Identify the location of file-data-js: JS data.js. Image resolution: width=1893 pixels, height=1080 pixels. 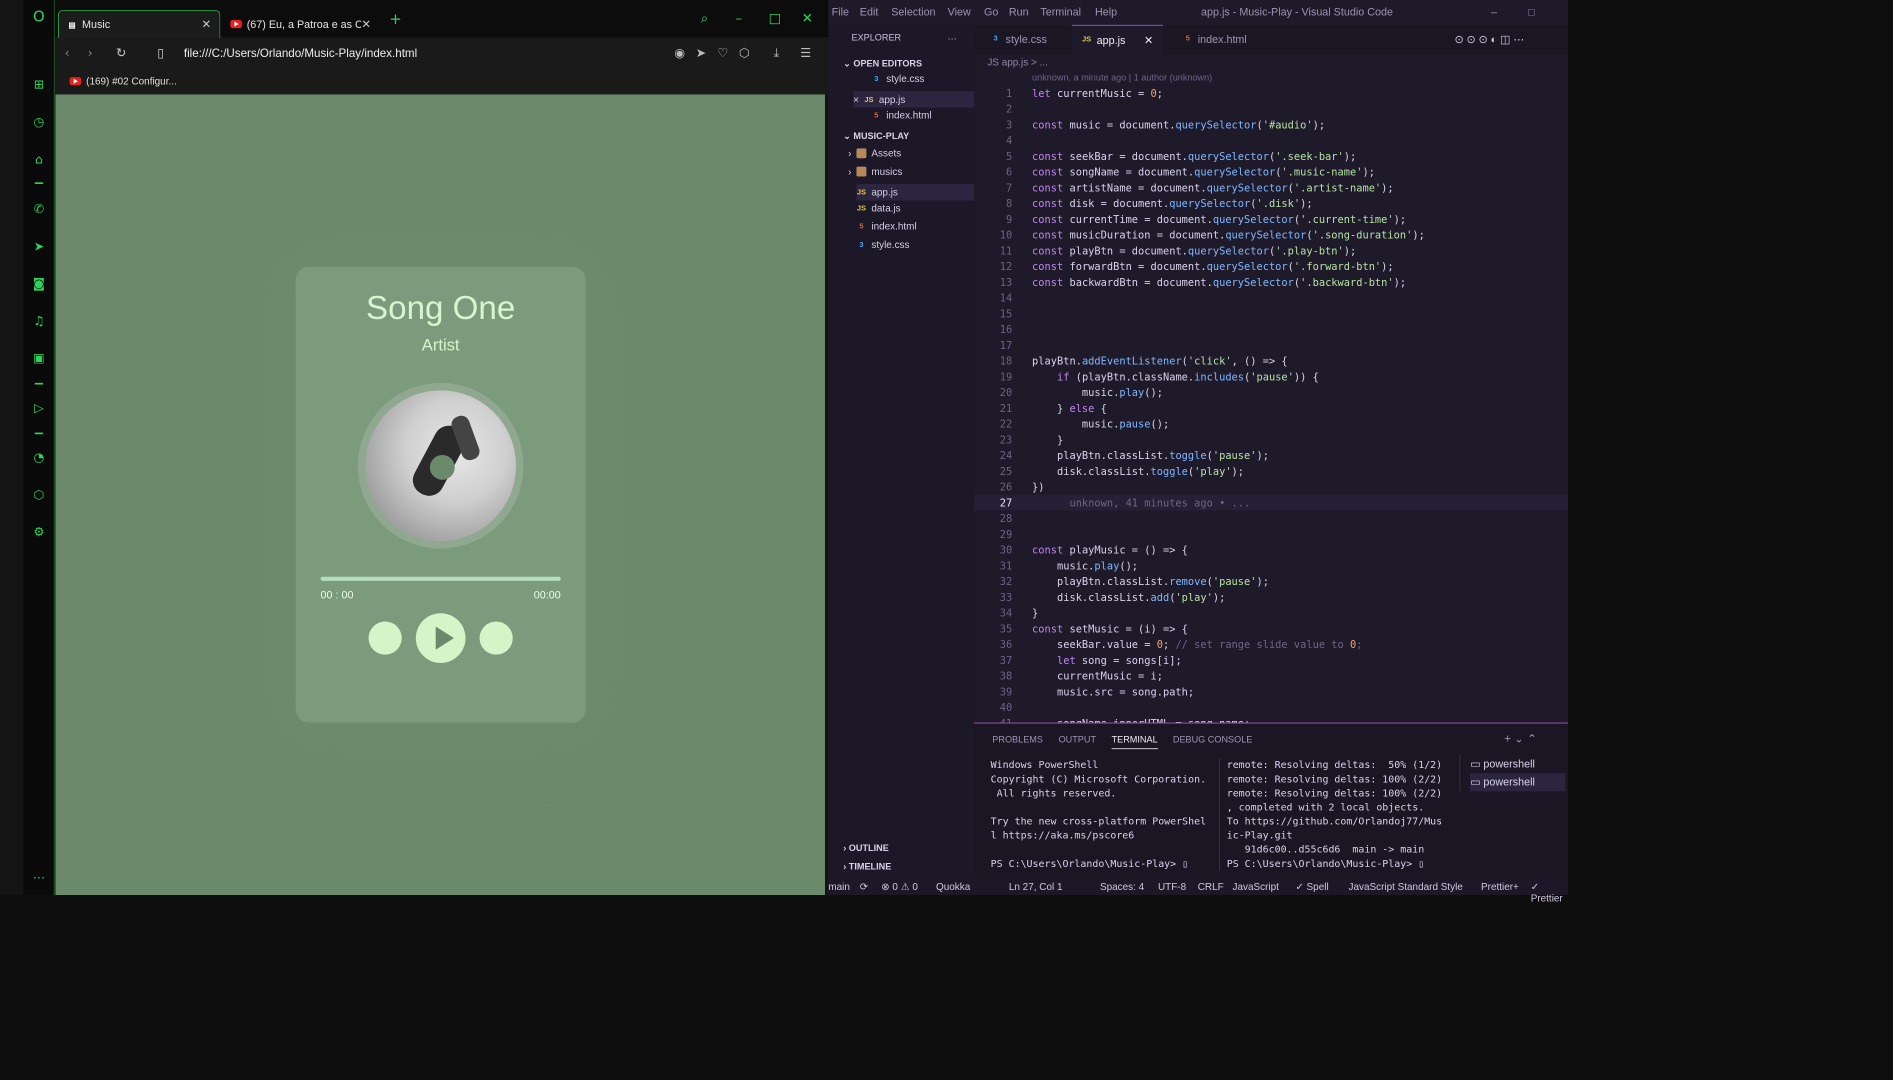
(878, 208).